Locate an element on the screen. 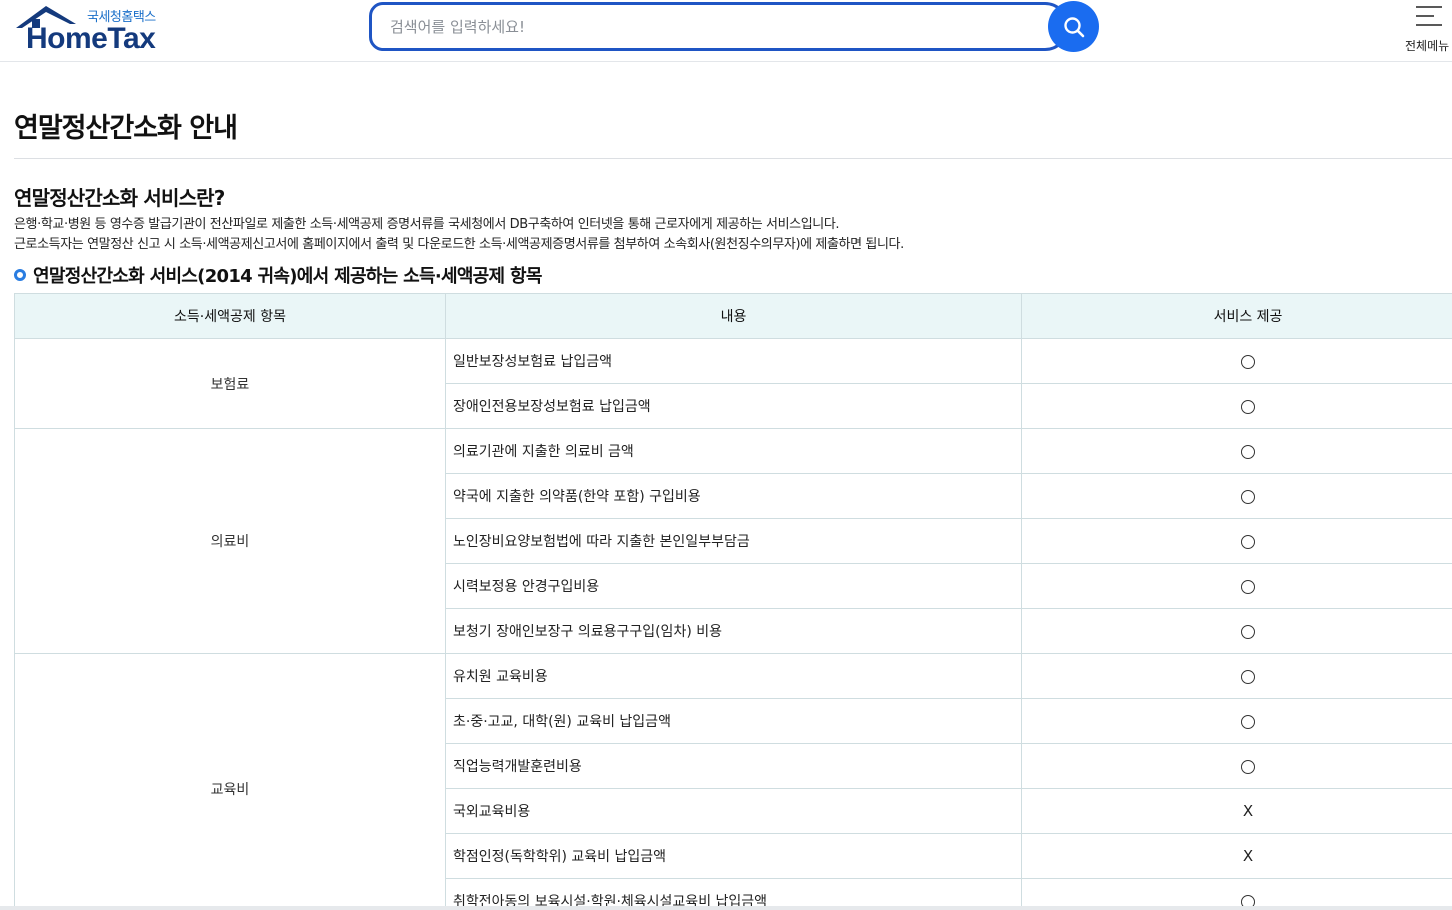  search-input is located at coordinates (700, 27).